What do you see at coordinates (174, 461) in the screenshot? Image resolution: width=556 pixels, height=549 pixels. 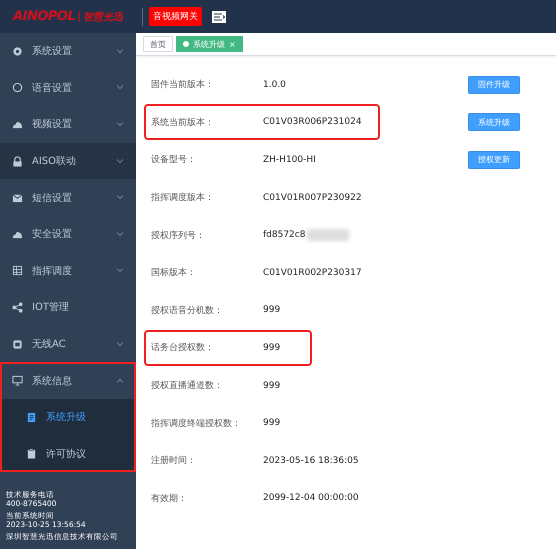 I see `field-label: 注册时间：` at bounding box center [174, 461].